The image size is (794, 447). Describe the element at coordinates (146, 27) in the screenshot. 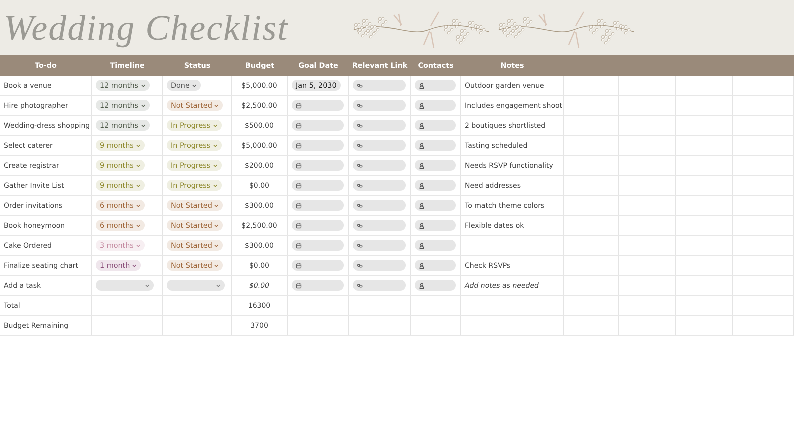

I see `page-title: Wedding Checklist` at that location.